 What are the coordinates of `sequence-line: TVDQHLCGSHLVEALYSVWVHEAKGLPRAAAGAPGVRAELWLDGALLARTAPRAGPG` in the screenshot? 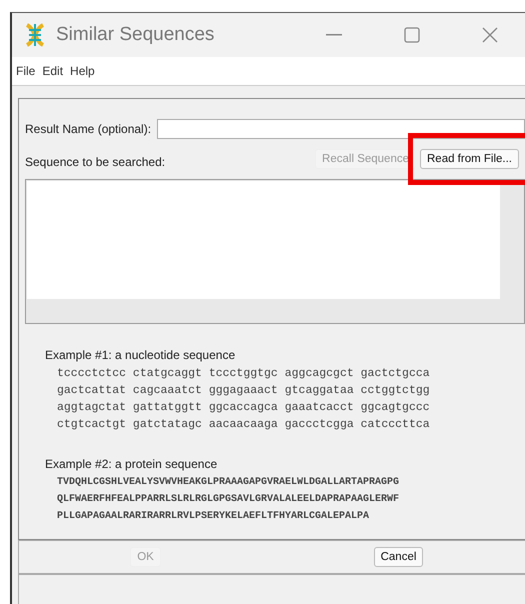 It's located at (228, 483).